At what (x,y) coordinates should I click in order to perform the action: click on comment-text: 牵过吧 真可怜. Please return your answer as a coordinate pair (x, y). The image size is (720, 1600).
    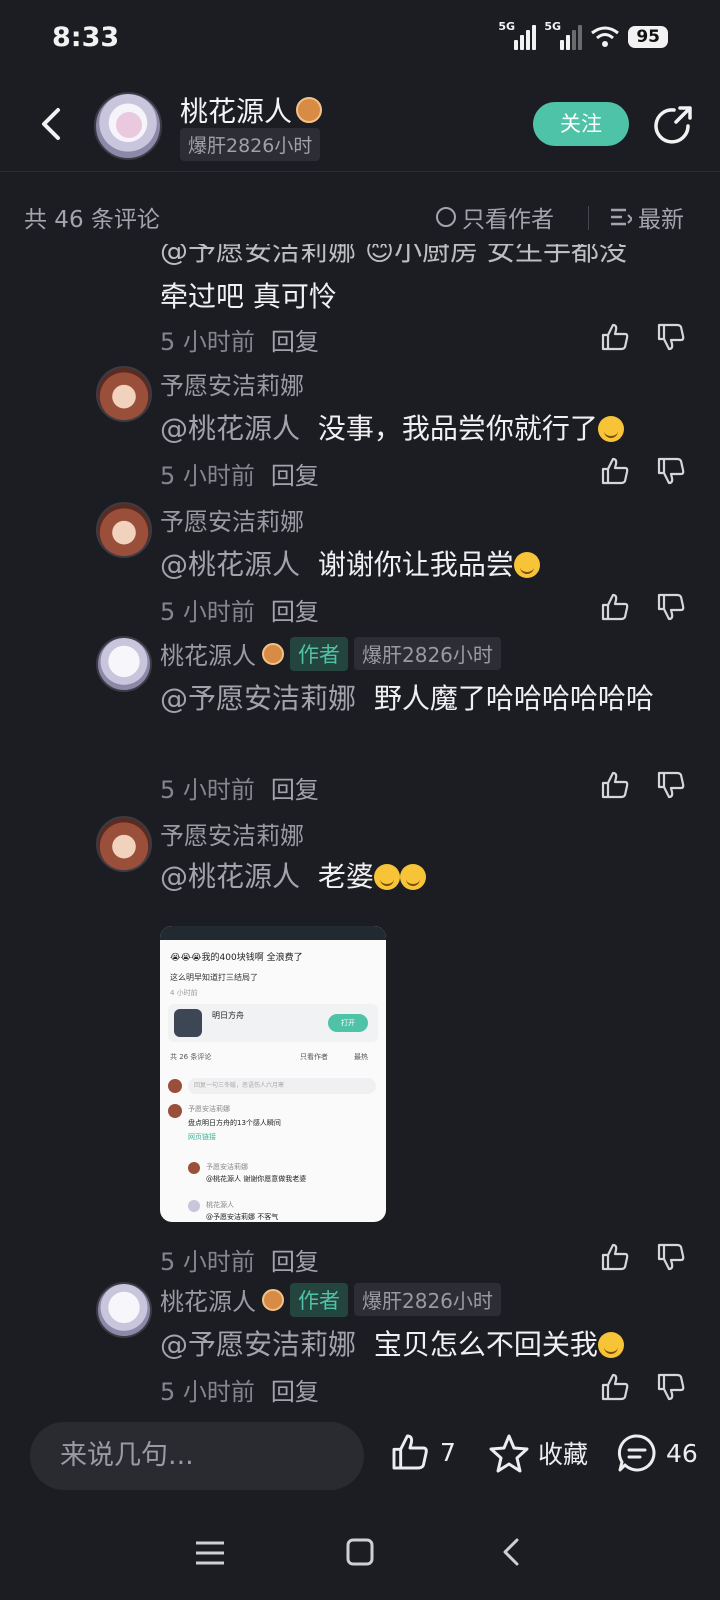
    Looking at the image, I should click on (248, 296).